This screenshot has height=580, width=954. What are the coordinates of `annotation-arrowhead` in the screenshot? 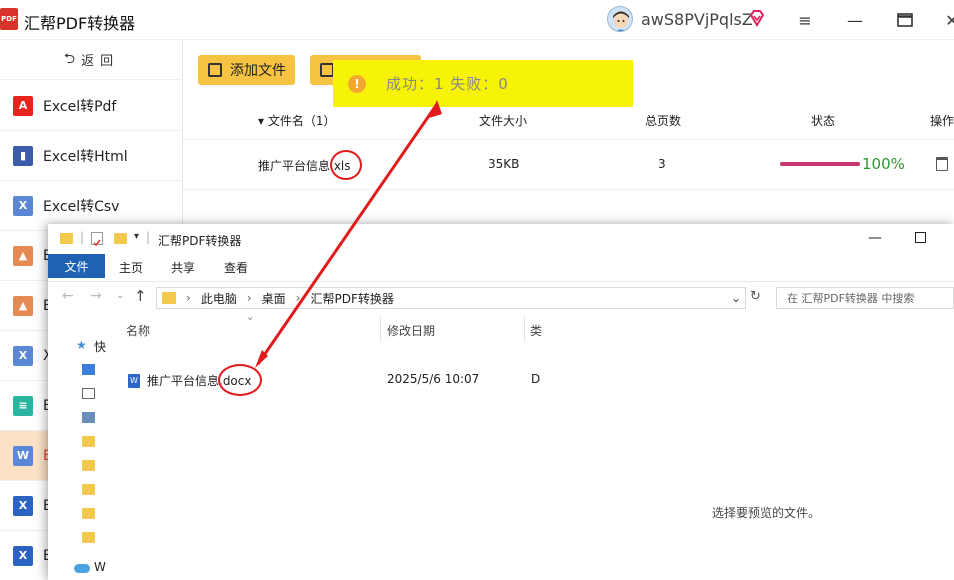 It's located at (435, 109).